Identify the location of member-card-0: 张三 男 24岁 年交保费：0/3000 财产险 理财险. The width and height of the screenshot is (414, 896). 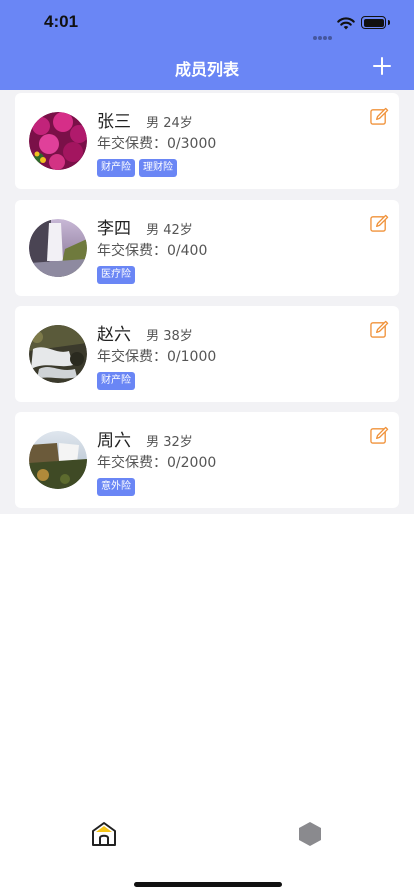
(207, 141).